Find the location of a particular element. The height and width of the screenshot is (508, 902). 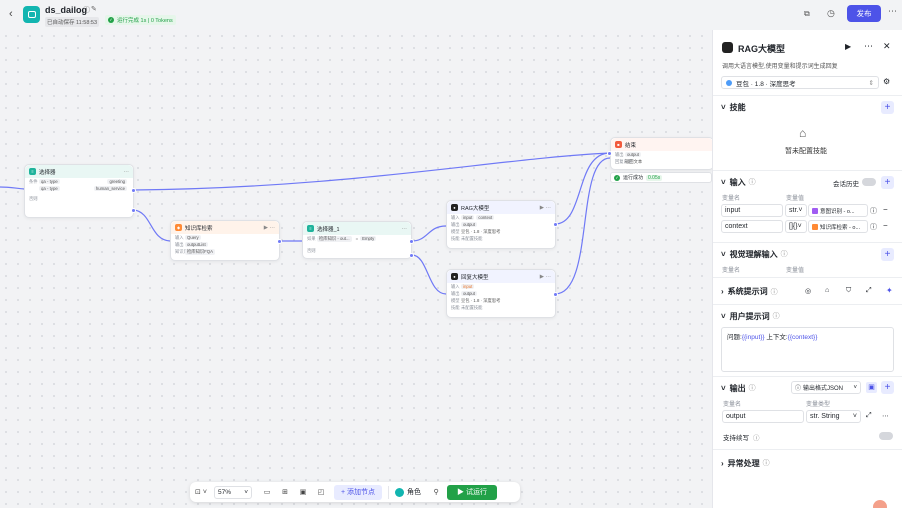

canvas-toolbar: ⊡ ˅ 57% ˅ ▭ ⊞ ▣ ◰ + 添加节点 角色 ⚲ ▶ 试运行 is located at coordinates (355, 492).